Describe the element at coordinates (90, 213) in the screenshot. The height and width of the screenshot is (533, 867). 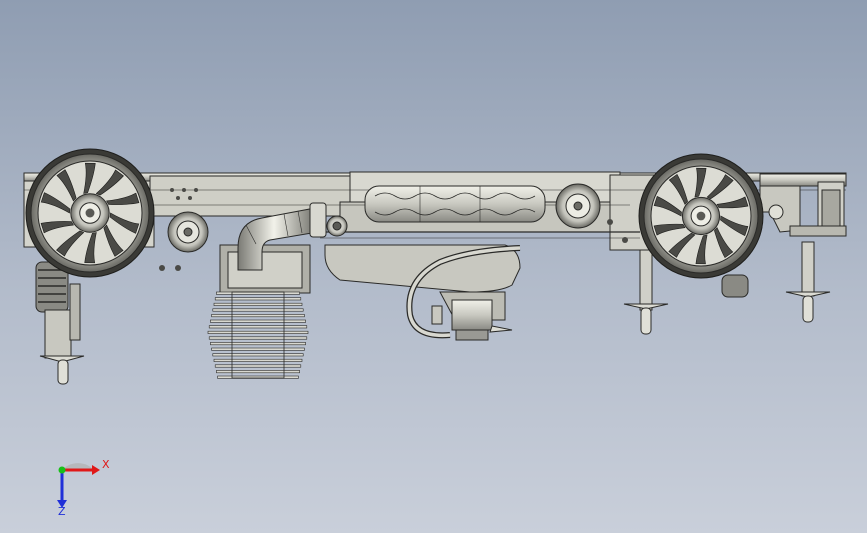
I see `left-wheel` at that location.